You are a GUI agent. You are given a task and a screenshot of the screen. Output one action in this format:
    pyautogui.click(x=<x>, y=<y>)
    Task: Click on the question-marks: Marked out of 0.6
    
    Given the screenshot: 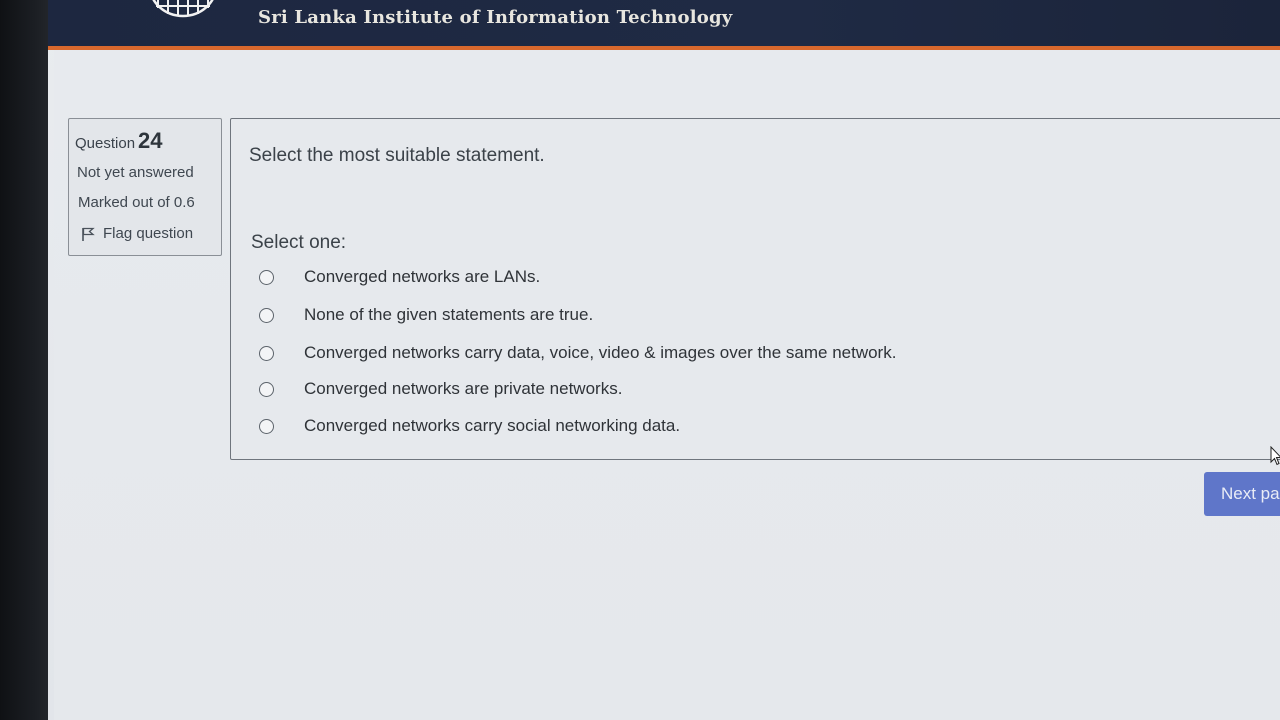 What is the action you would take?
    pyautogui.click(x=136, y=202)
    